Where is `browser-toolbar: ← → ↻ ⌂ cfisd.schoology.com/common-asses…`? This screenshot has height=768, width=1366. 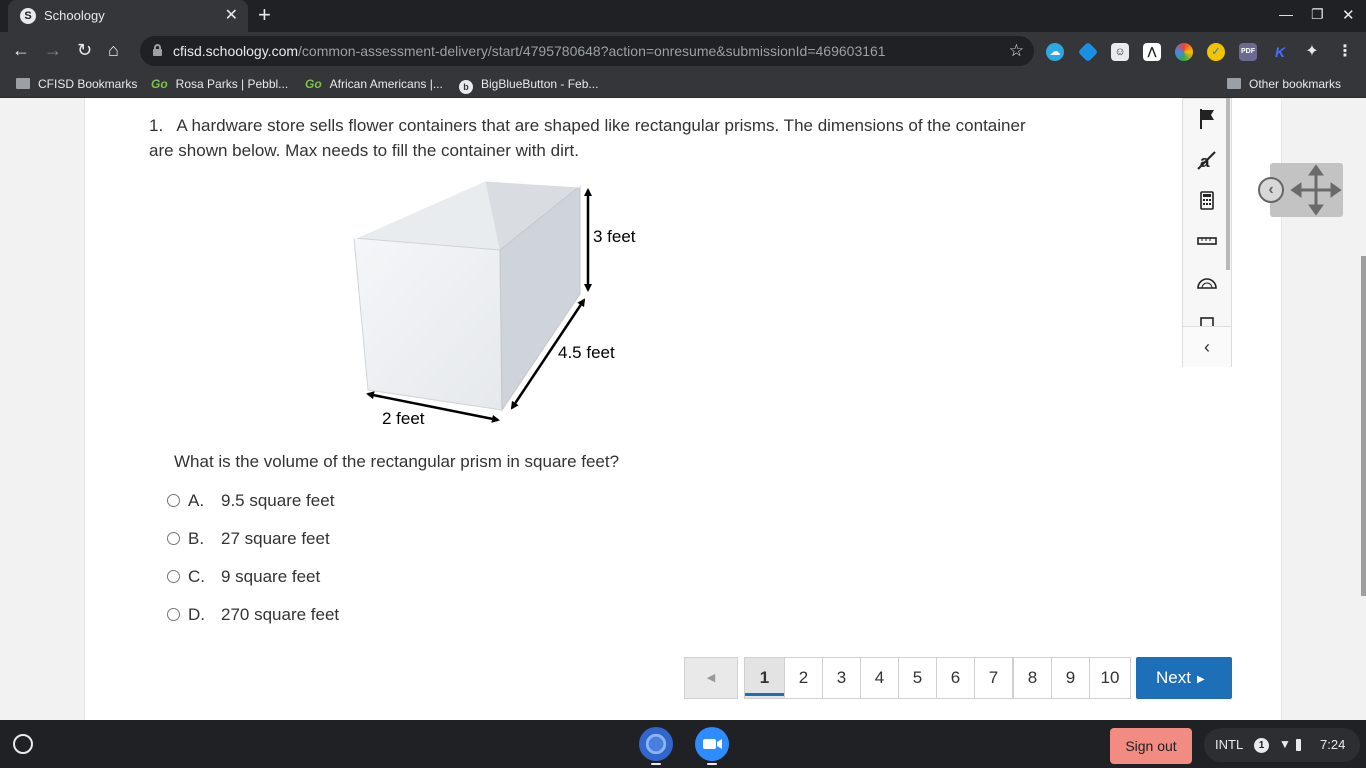 browser-toolbar: ← → ↻ ⌂ cfisd.schoology.com/common-asses… is located at coordinates (683, 51).